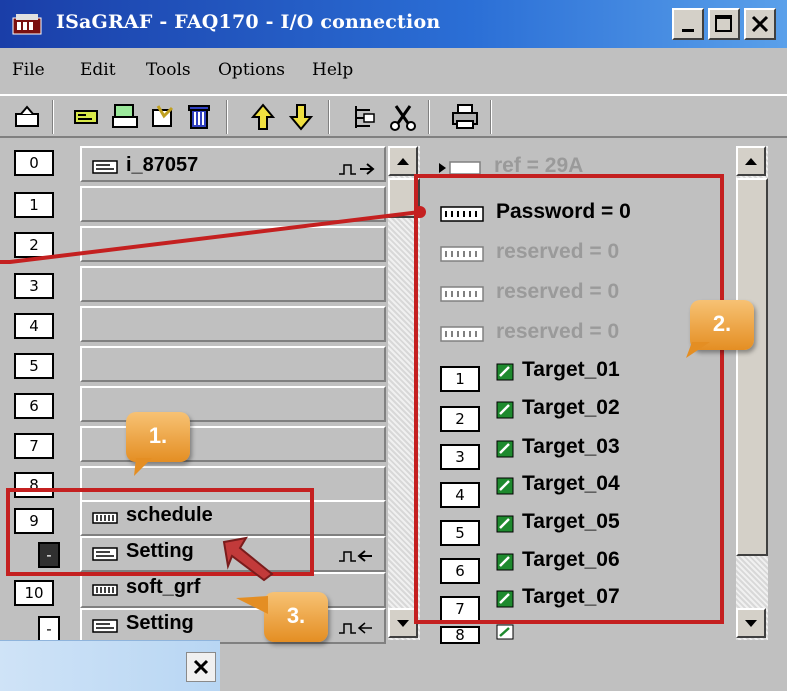 This screenshot has height=691, width=787. Describe the element at coordinates (505, 632) in the screenshot. I see `boolean-channel-icon` at that location.